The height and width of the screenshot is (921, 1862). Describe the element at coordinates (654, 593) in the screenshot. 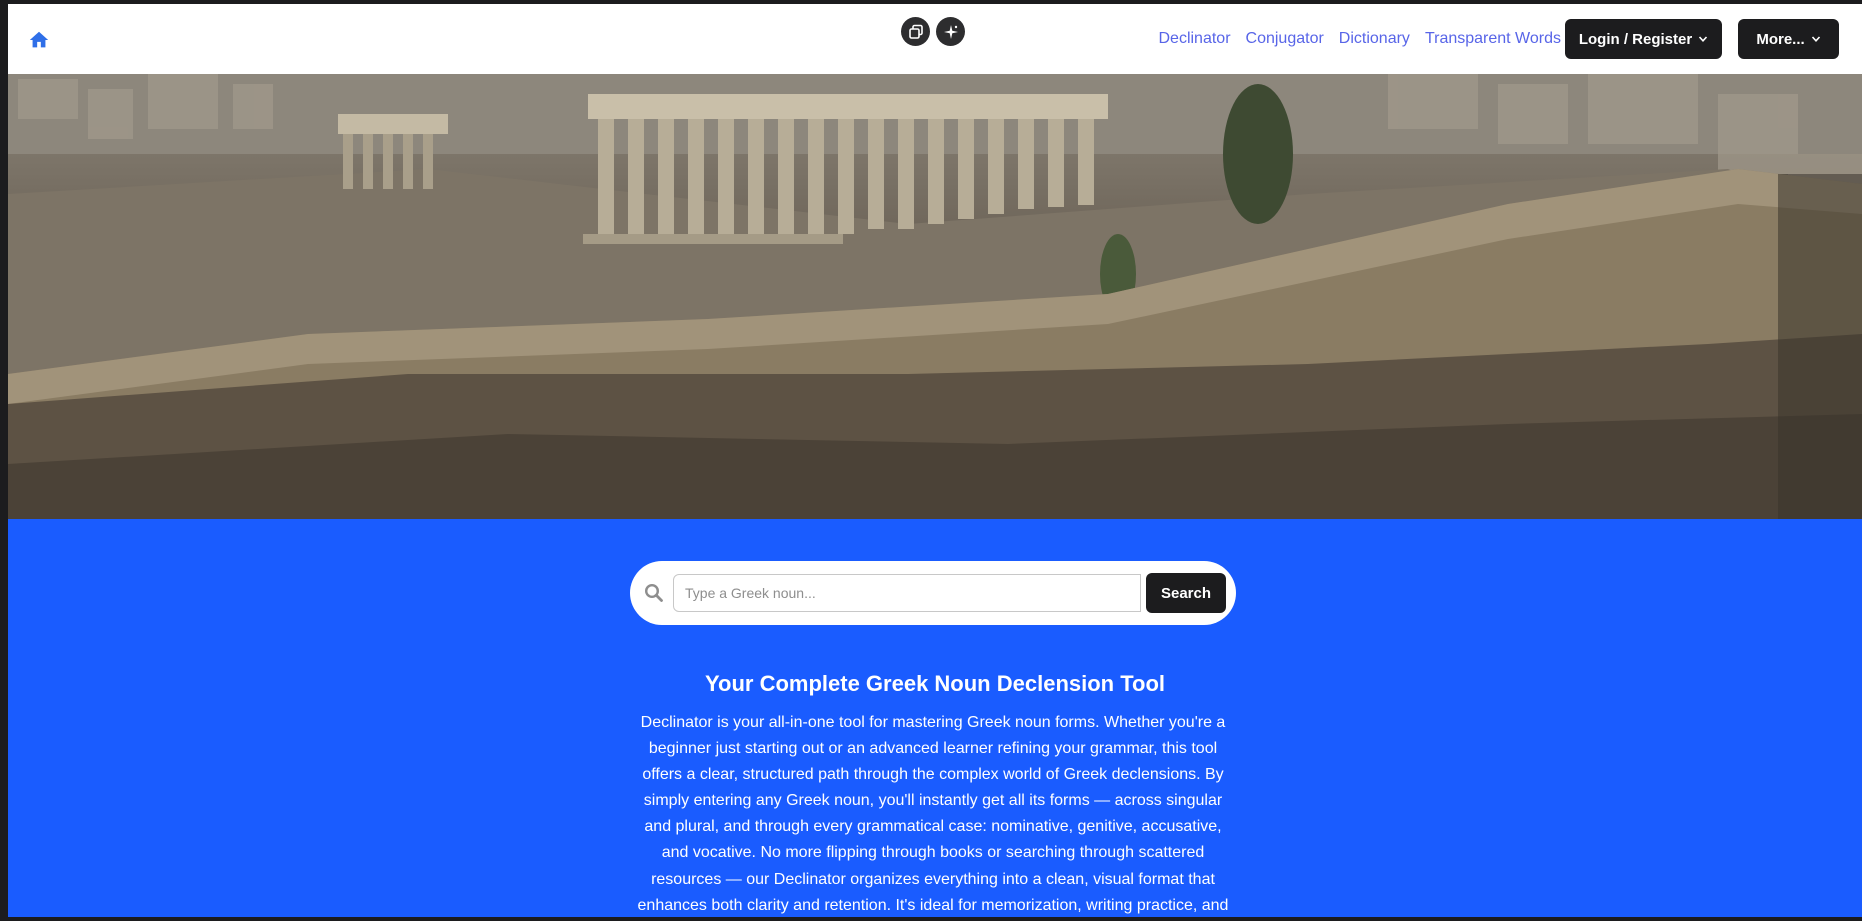

I see `search-icon` at that location.